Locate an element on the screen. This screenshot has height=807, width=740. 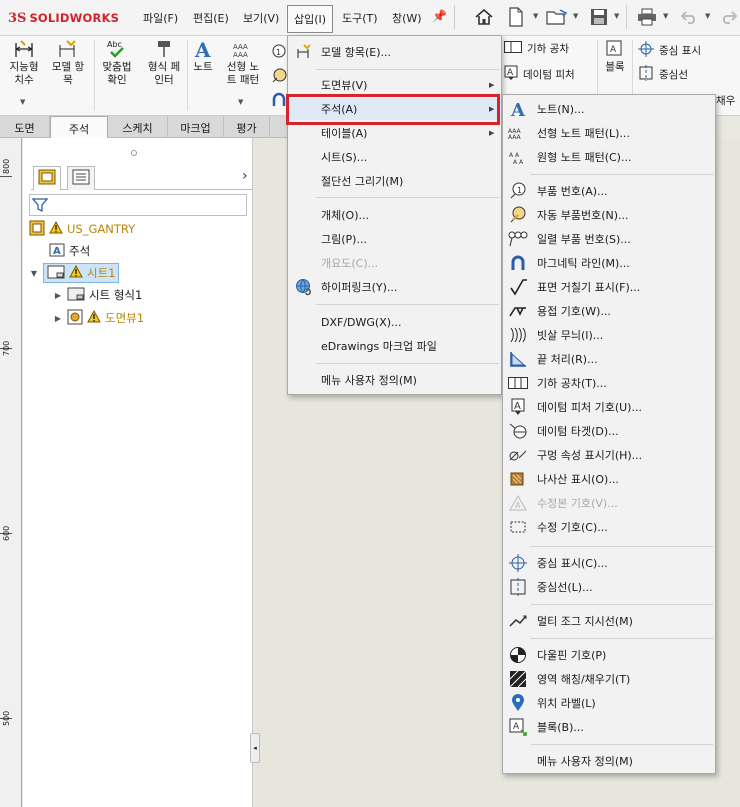
area-hatch-button: 채우 is located at coordinates (725, 100).